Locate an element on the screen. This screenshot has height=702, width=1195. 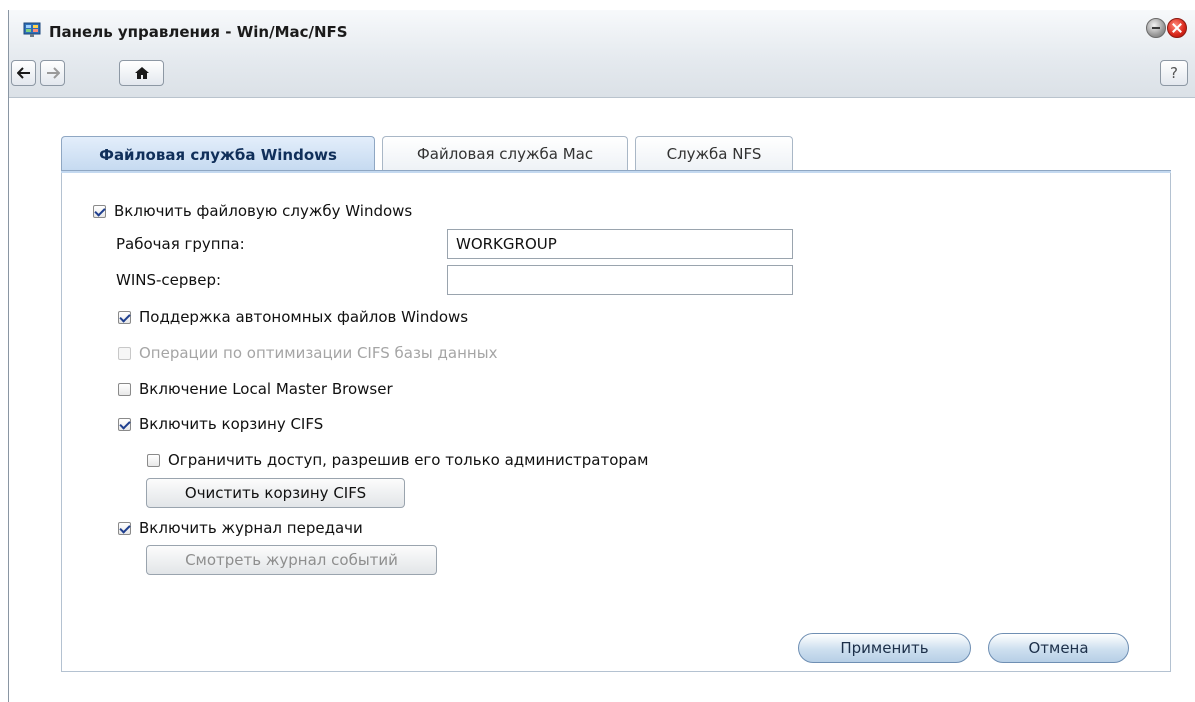
offline-files-checkbox is located at coordinates (124, 317).